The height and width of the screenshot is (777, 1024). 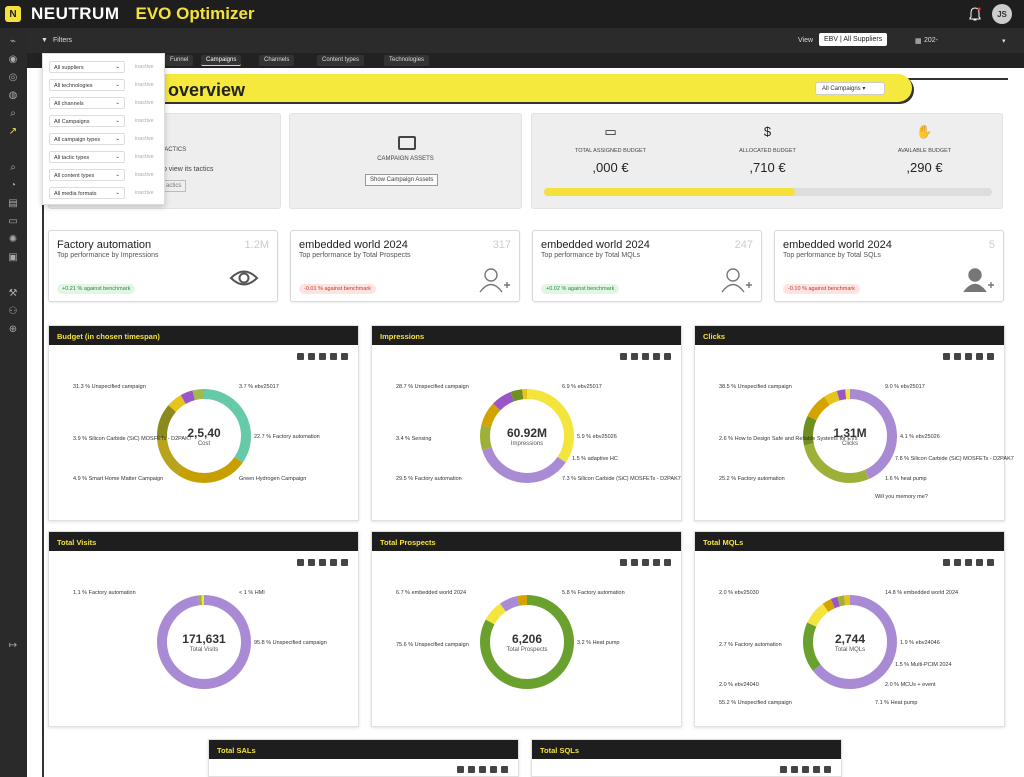 What do you see at coordinates (527, 444) in the screenshot?
I see `donut-center-label: Impressions` at bounding box center [527, 444].